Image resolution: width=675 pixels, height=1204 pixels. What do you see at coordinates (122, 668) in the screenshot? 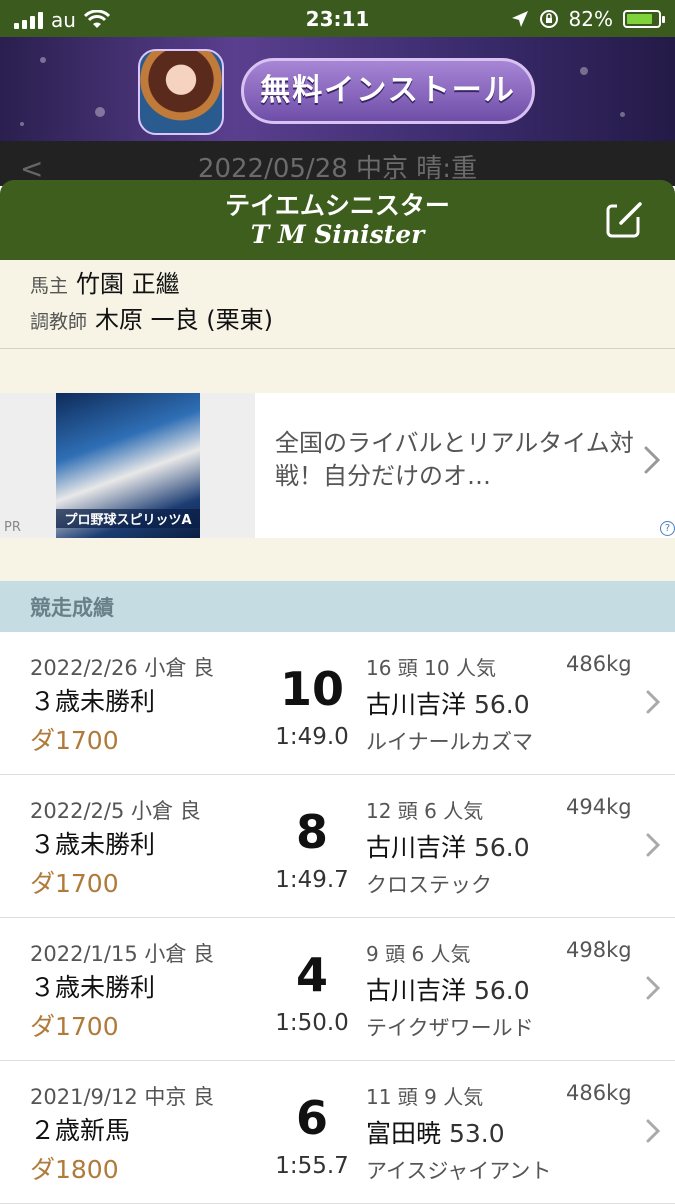
I see `race-date: 2022/2/26 小倉 良` at bounding box center [122, 668].